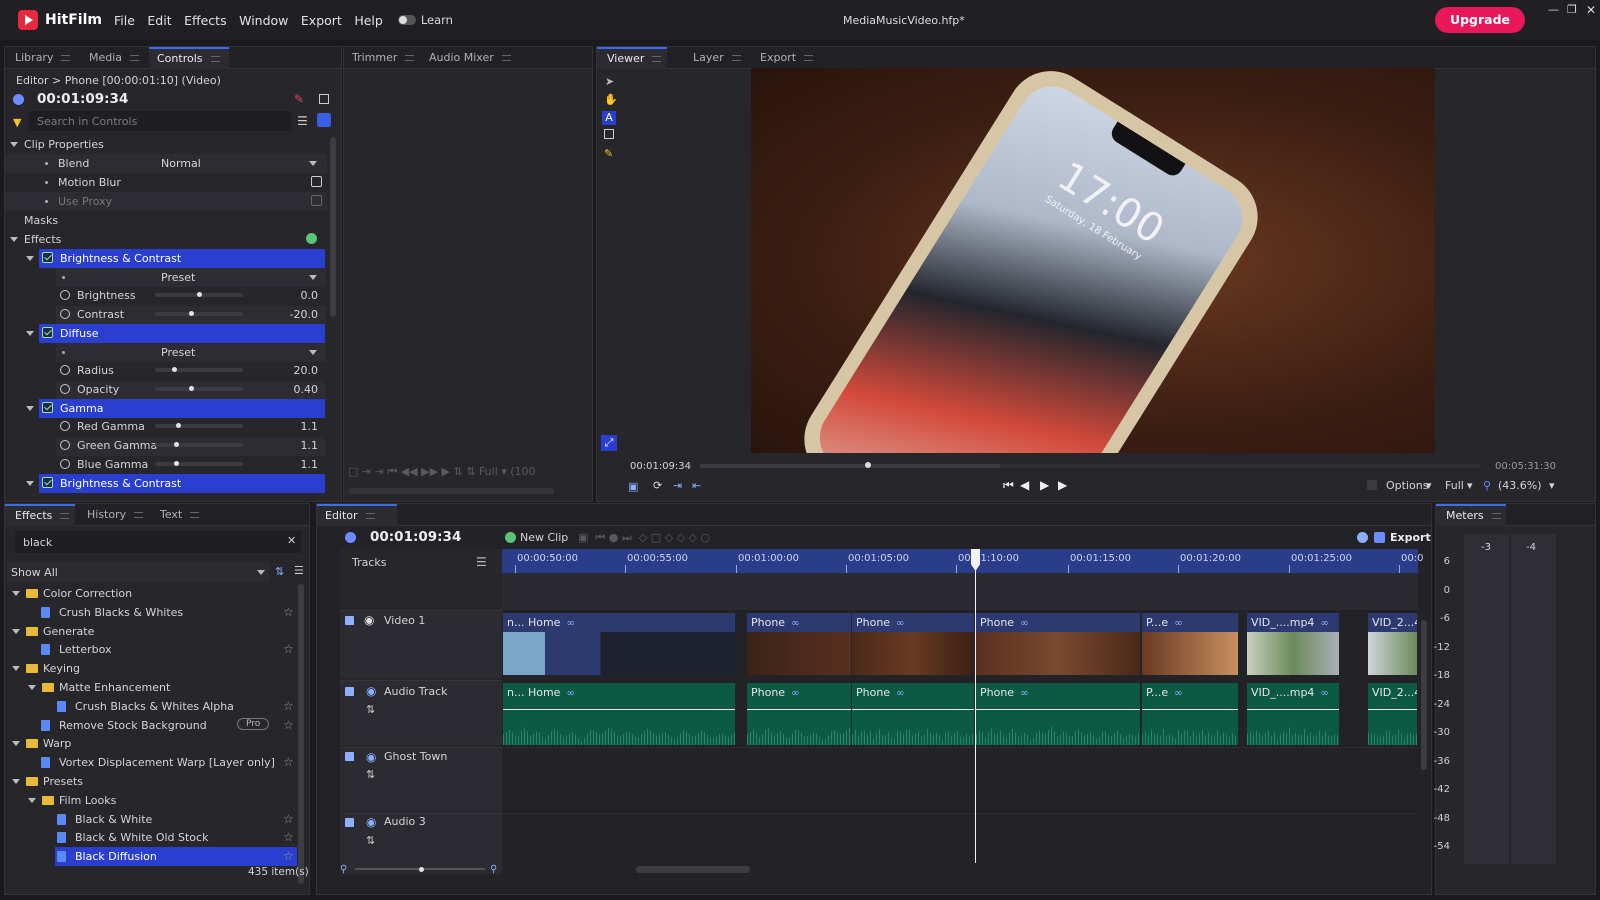 The image size is (1600, 900). I want to click on menu-export: Export, so click(321, 20).